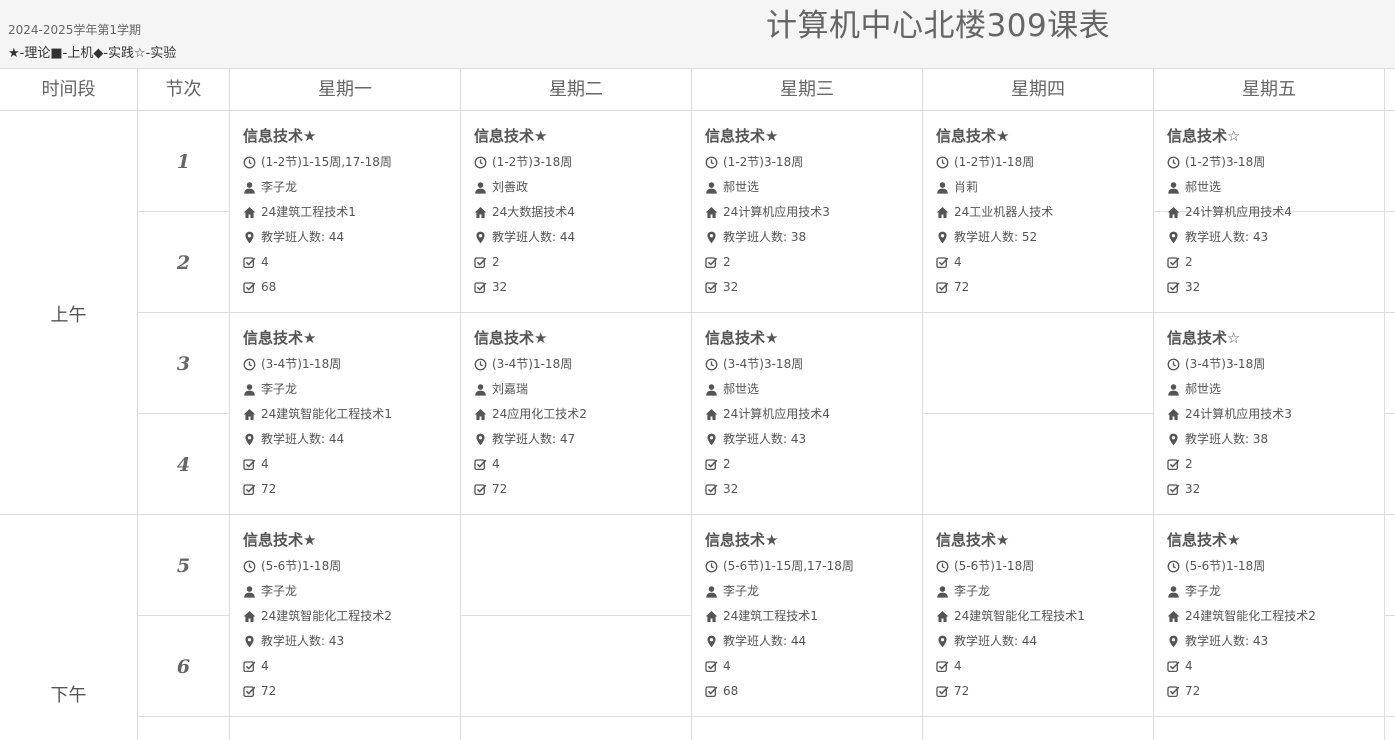 This screenshot has height=740, width=1395. I want to click on course-enrollment-row: 教学班人数: 44, so click(350, 237).